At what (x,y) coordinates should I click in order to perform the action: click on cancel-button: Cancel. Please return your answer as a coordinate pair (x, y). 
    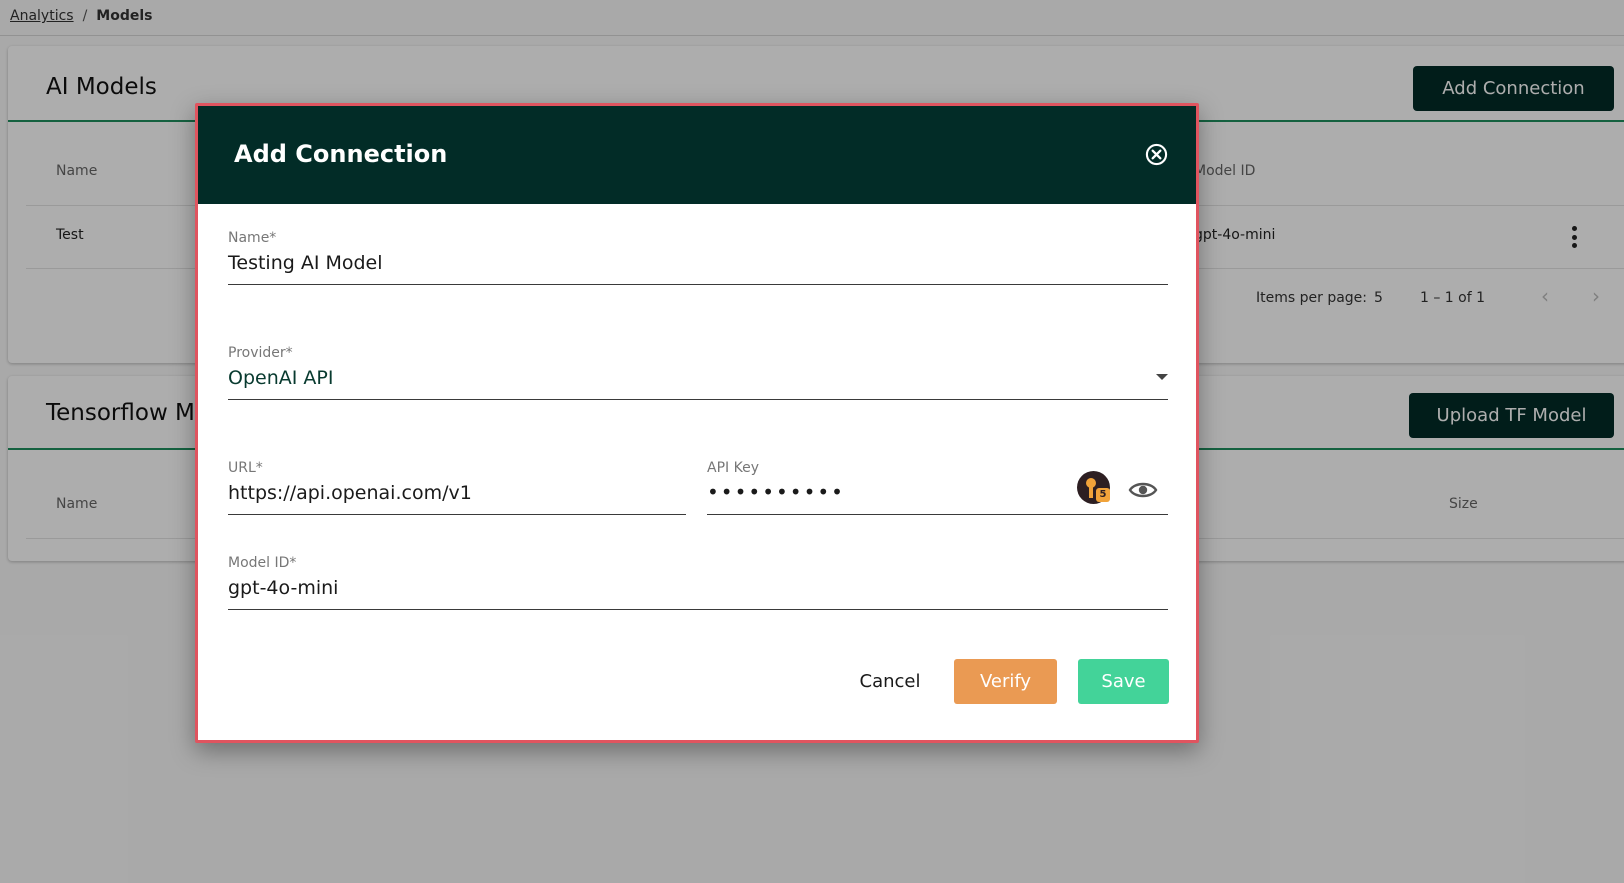
    Looking at the image, I should click on (890, 681).